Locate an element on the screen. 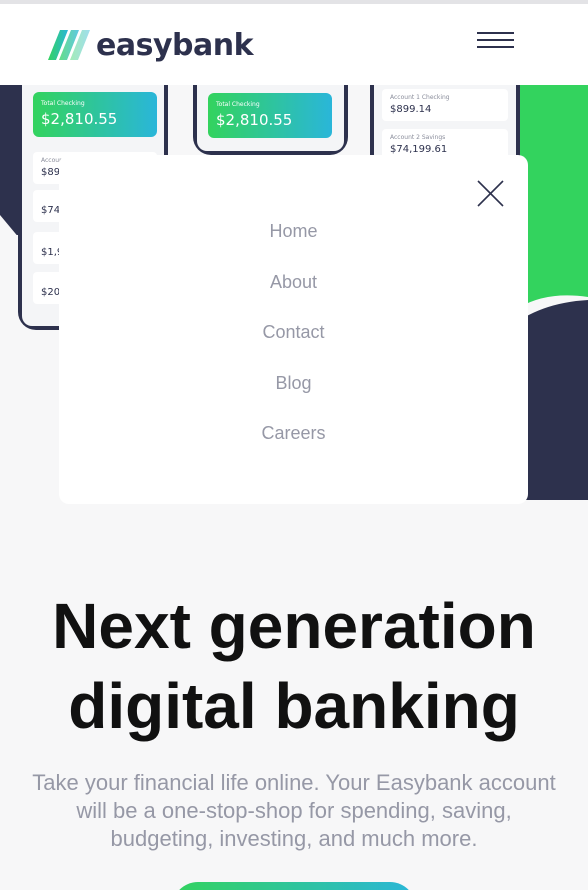 The width and height of the screenshot is (588, 890). phone-mockup-middle: Total Checking $2,810.55 is located at coordinates (270, 120).